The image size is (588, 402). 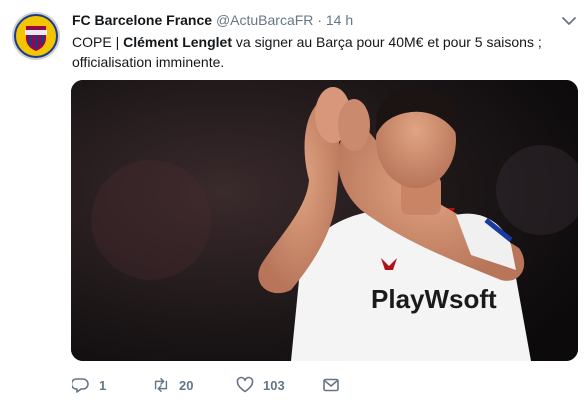 I want to click on author-handle: @ActuBarcaFR, so click(x=264, y=20).